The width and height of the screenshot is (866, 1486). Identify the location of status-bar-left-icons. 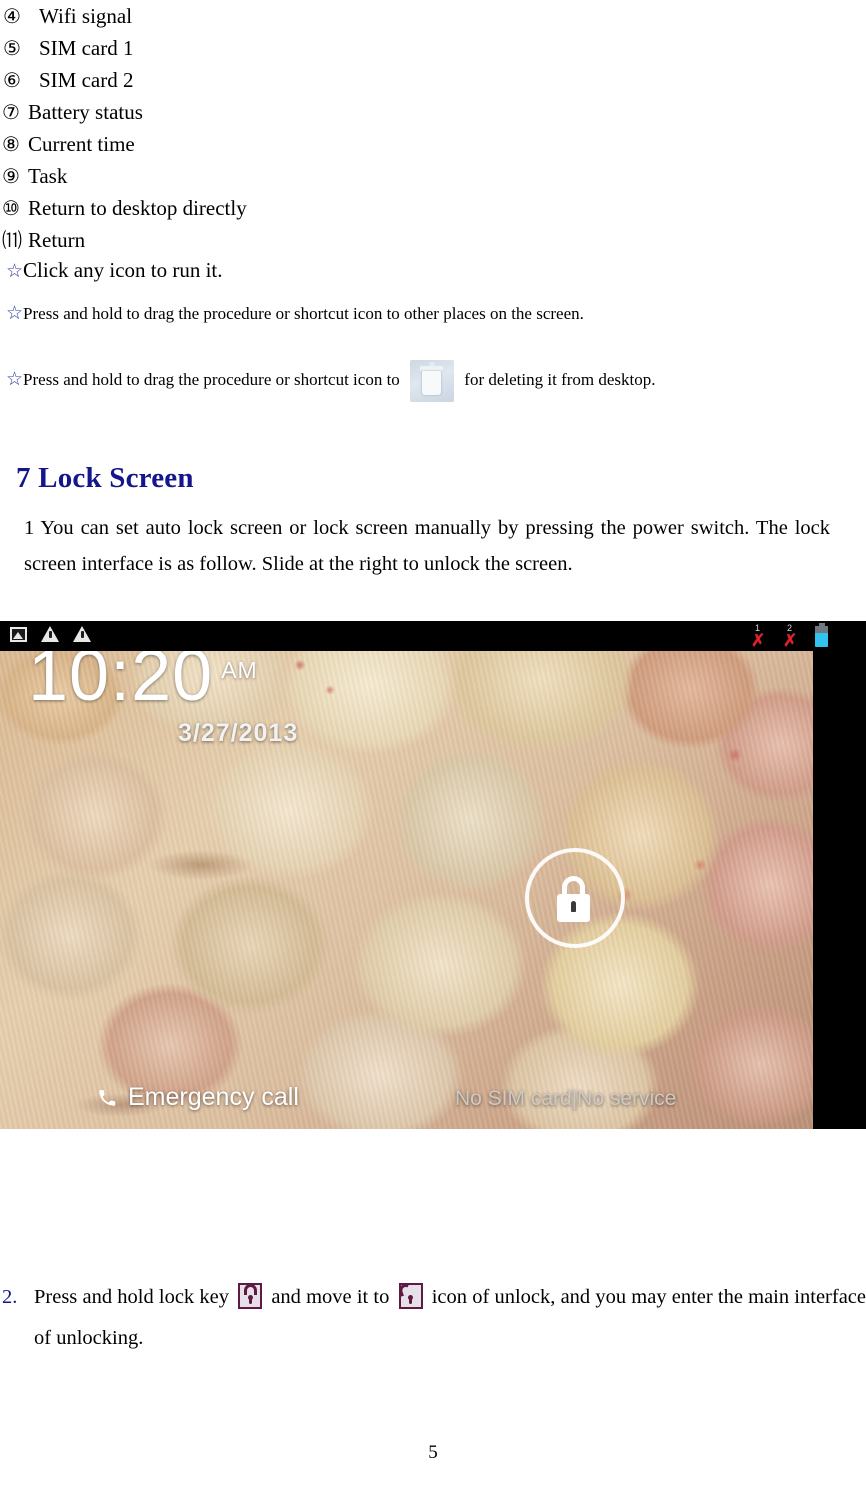
(50, 634).